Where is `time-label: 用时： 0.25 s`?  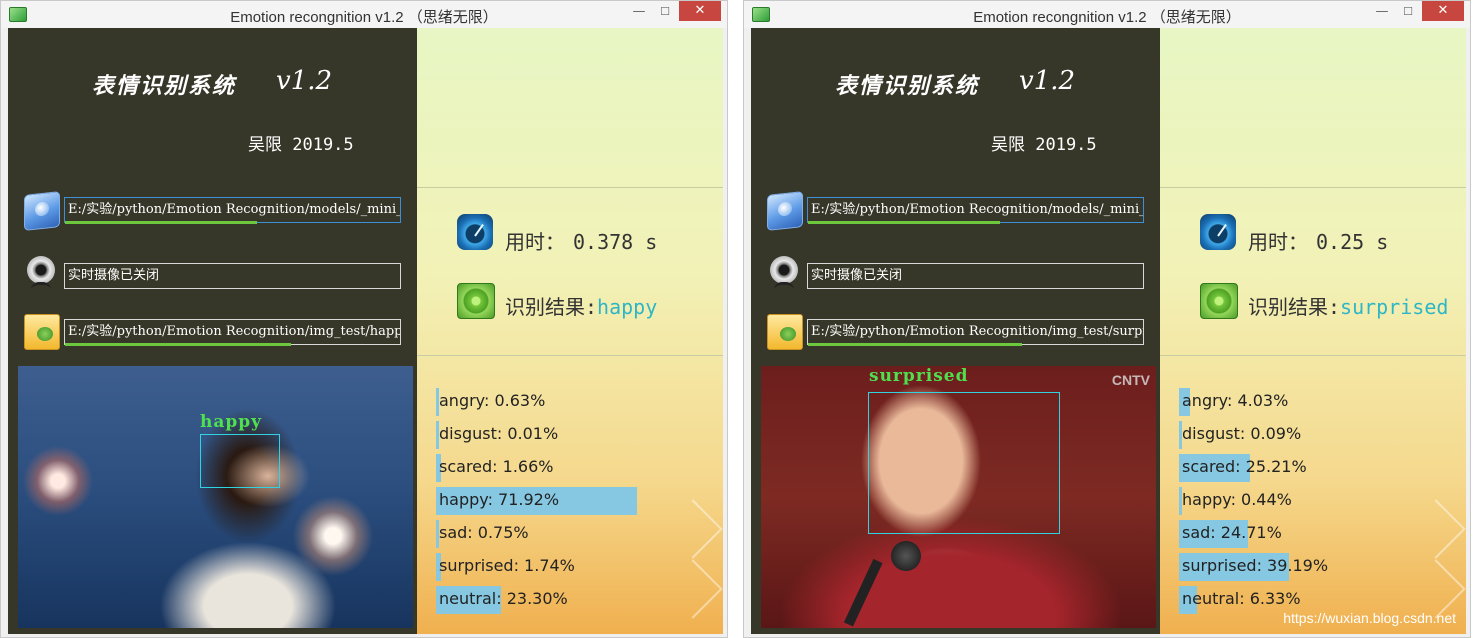
time-label: 用时： 0.25 s is located at coordinates (1318, 242).